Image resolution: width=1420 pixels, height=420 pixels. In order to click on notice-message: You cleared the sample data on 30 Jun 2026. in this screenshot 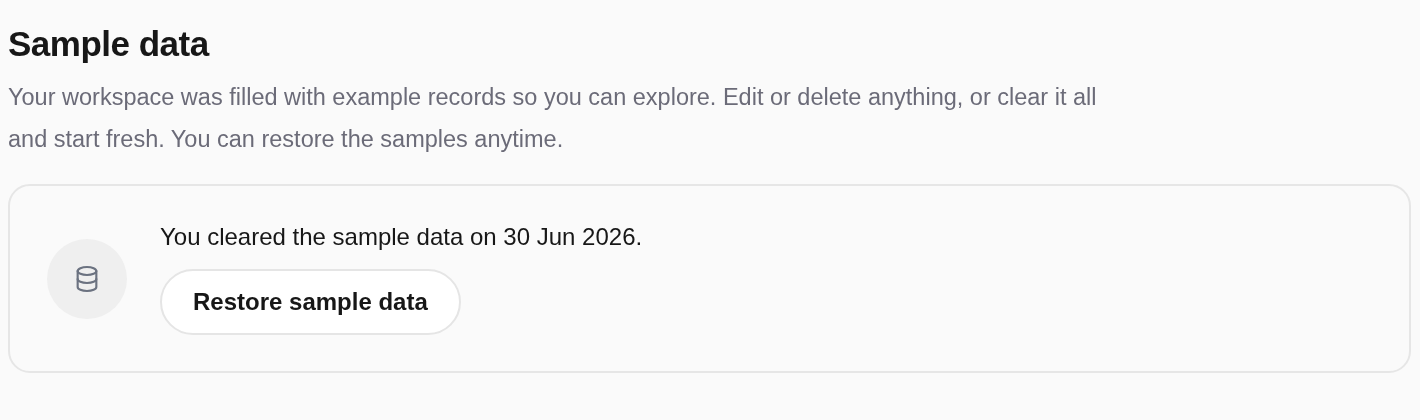, I will do `click(401, 237)`.